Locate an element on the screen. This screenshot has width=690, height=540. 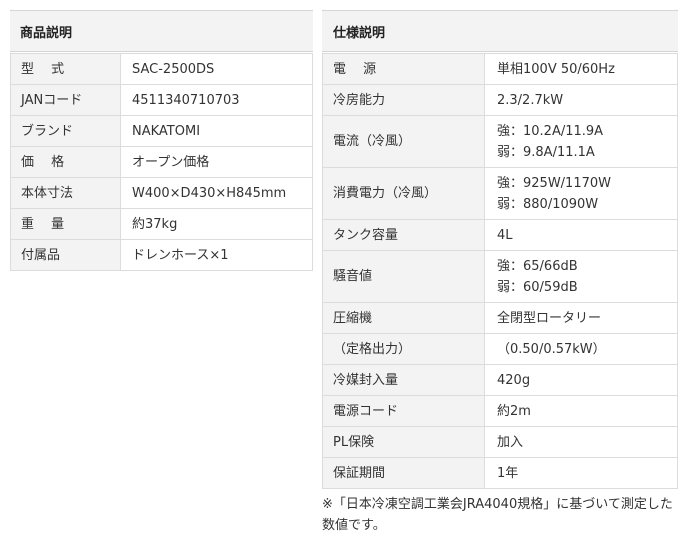
row-label: 保証期間 is located at coordinates (403, 473).